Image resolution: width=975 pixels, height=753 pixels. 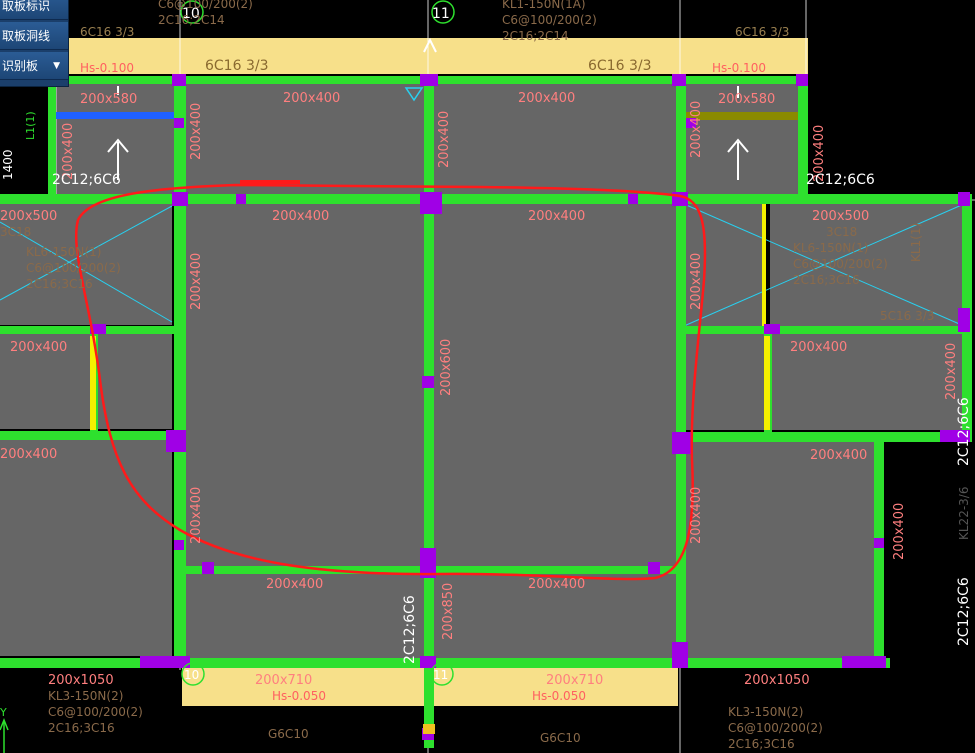 I want to click on rebar-label-vertical: KL22-3/6, so click(x=964, y=513).